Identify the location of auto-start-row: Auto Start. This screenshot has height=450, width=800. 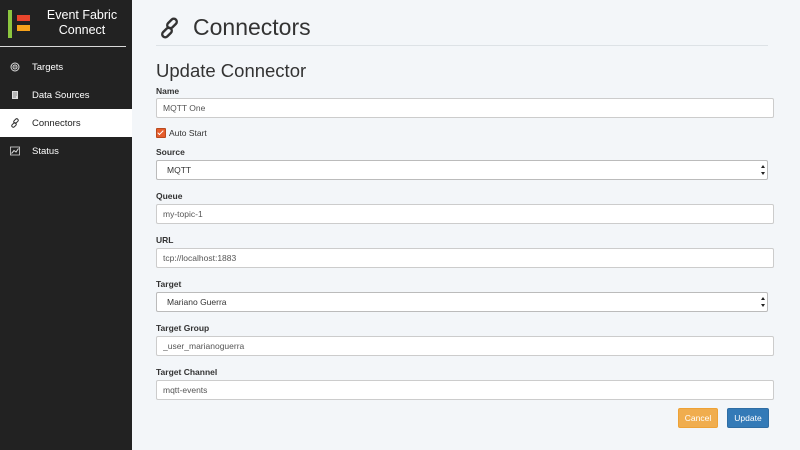
(181, 133).